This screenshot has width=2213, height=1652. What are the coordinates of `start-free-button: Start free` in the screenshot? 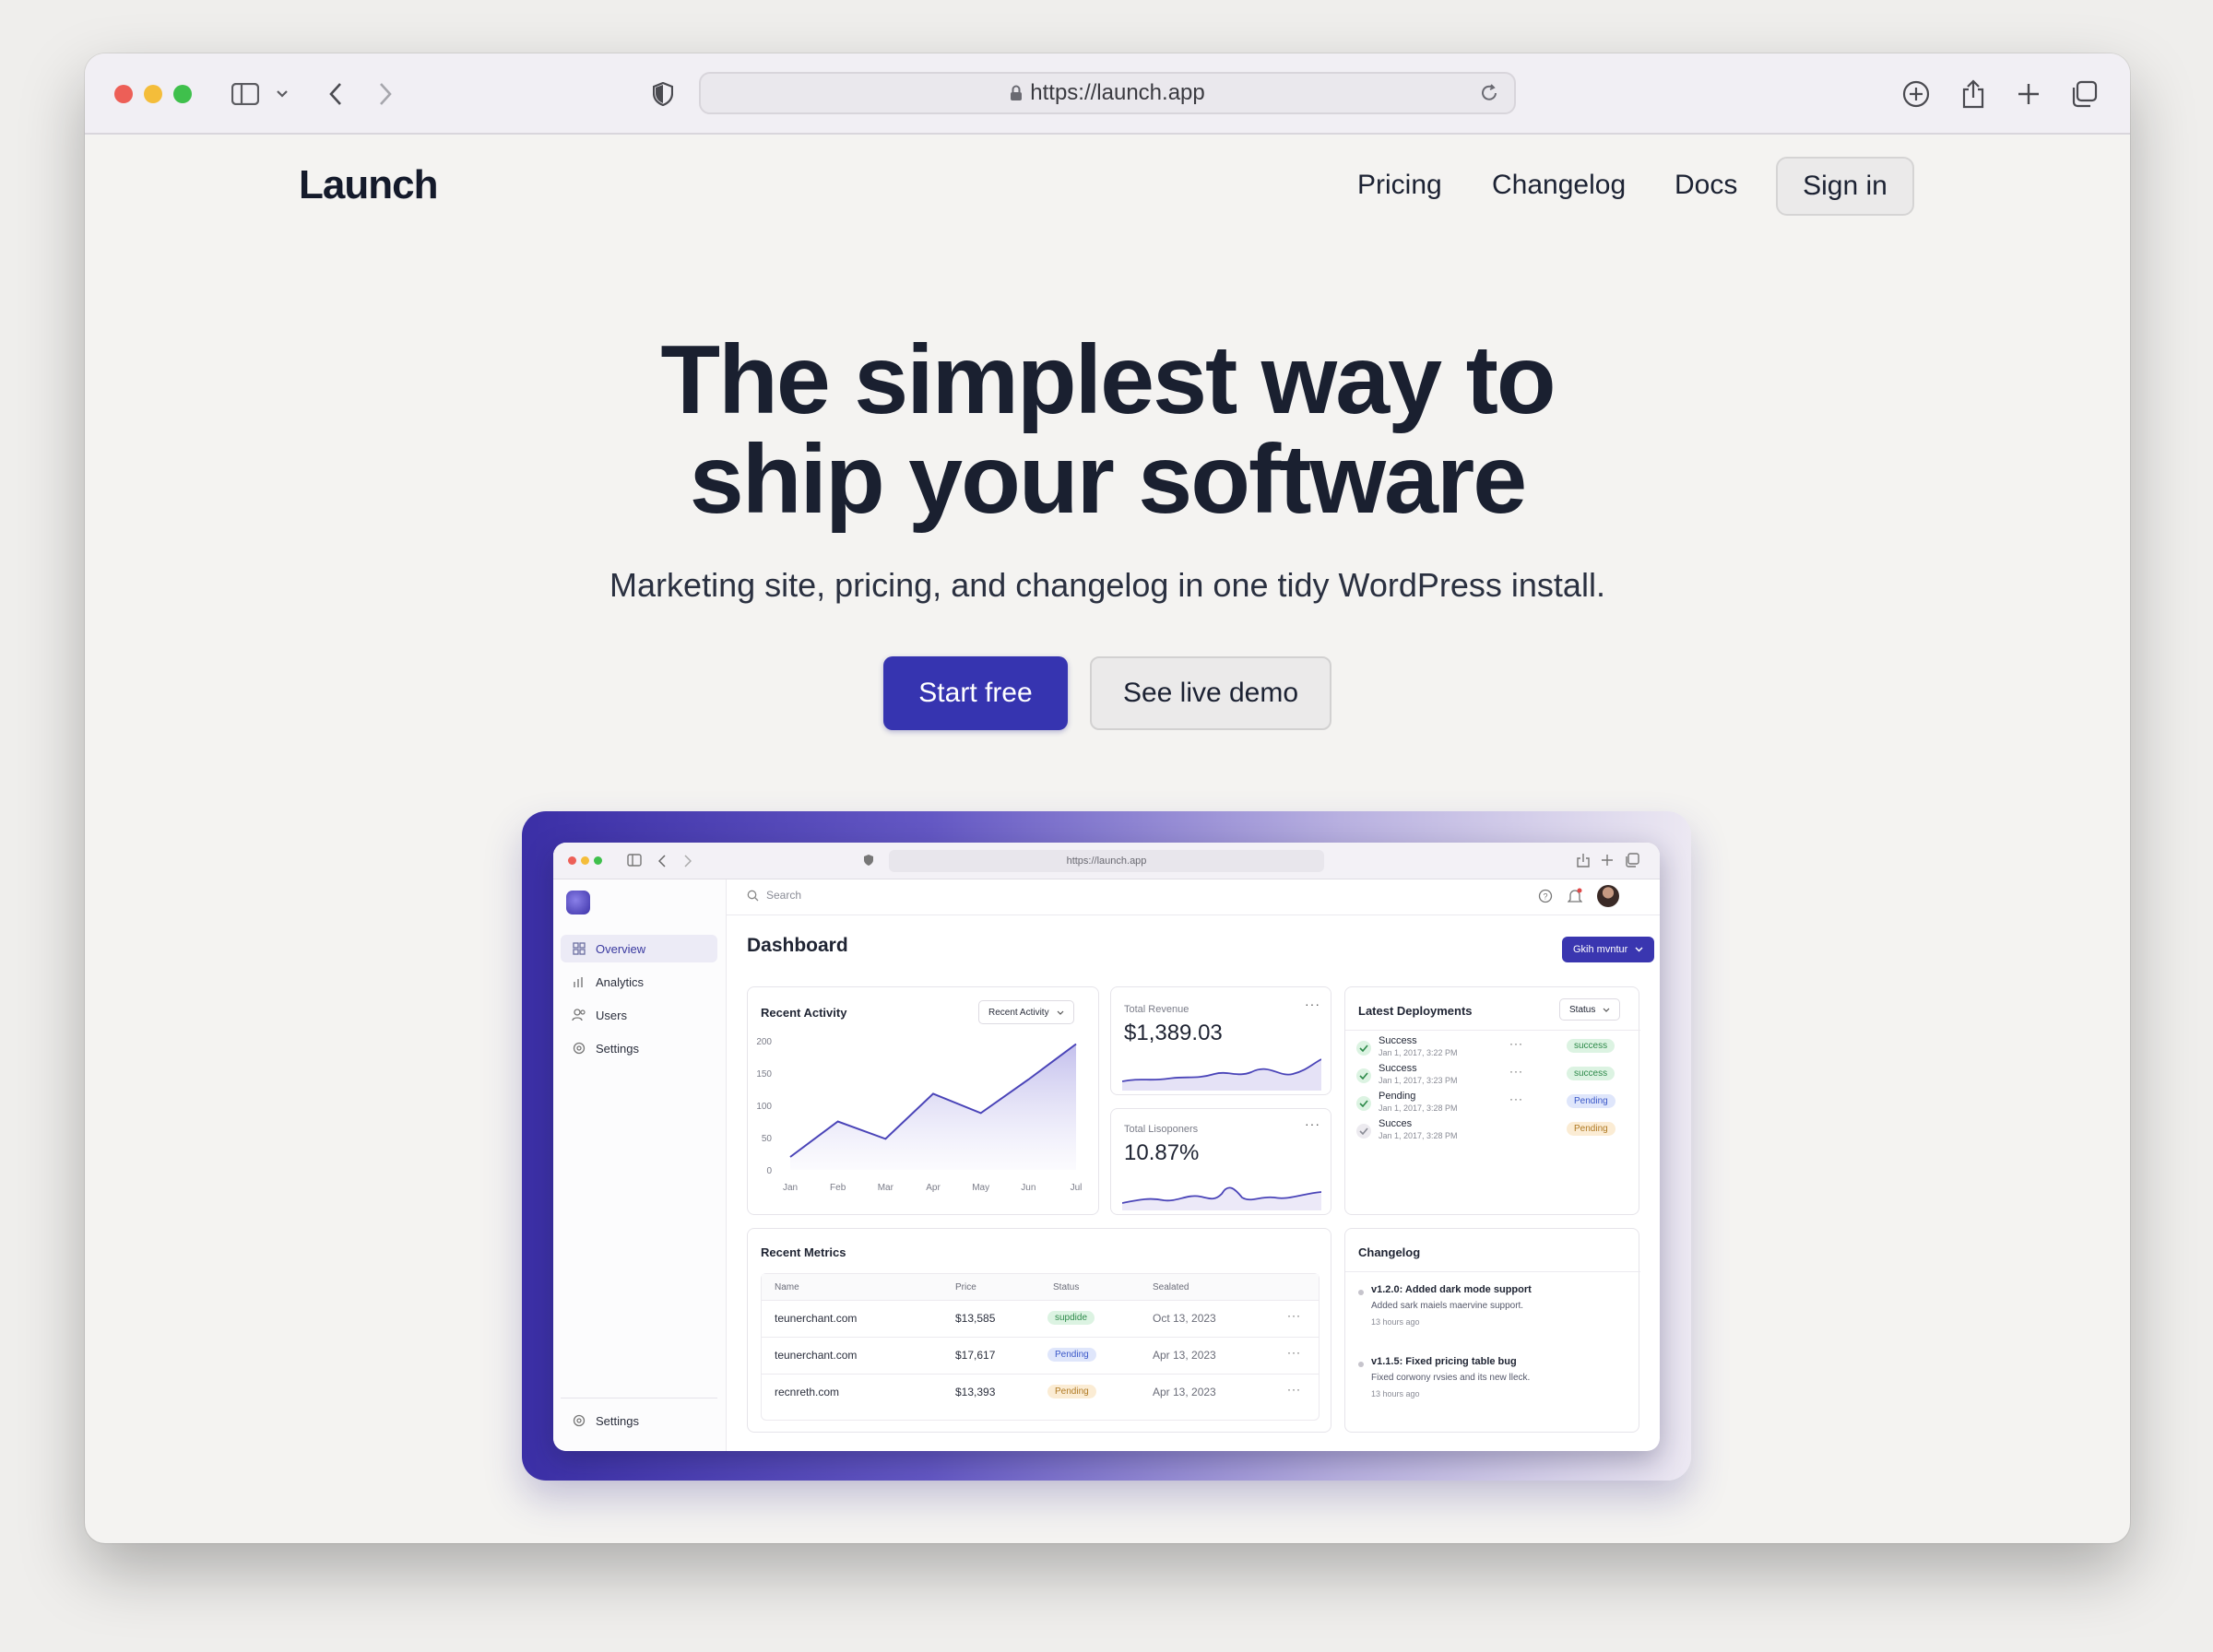 It's located at (975, 693).